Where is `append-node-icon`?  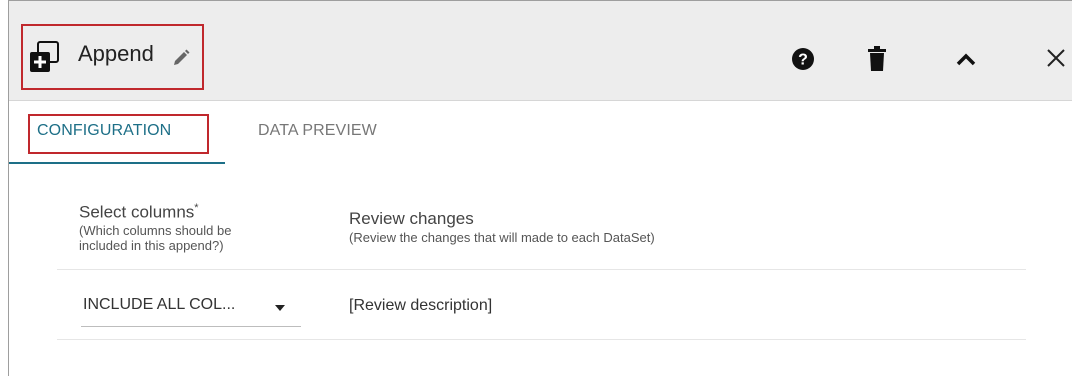 append-node-icon is located at coordinates (44, 56).